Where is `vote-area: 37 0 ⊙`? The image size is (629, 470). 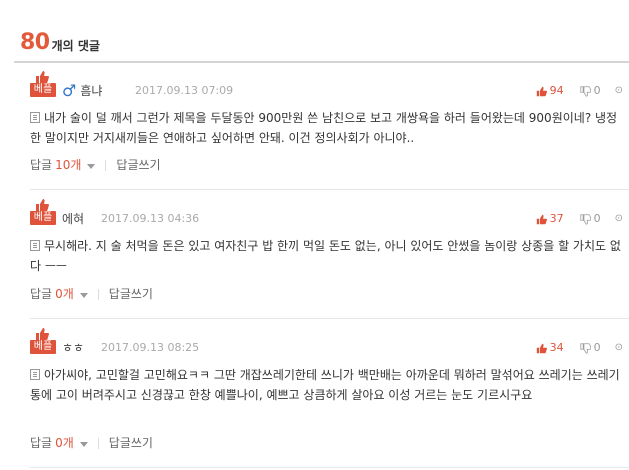 vote-area: 37 0 ⊙ is located at coordinates (579, 219).